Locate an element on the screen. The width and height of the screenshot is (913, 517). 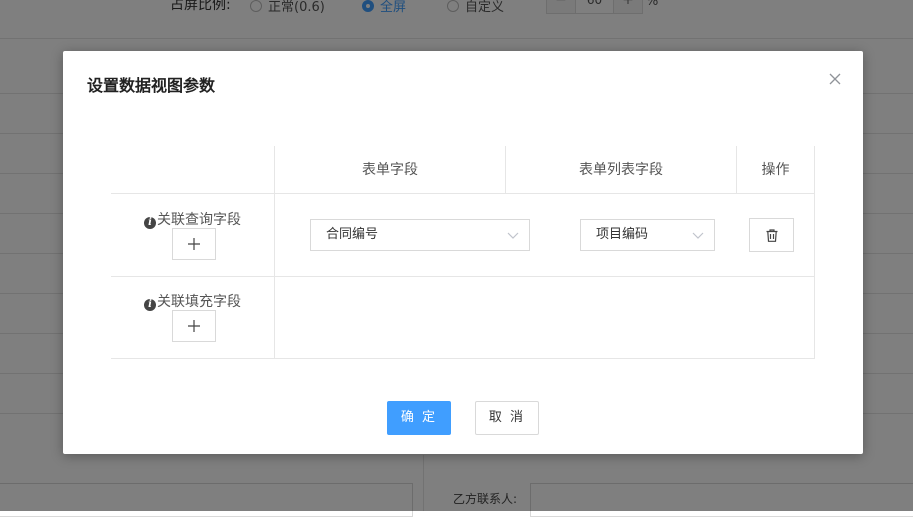
dialog-title: 设置数据视图参数 is located at coordinates (151, 85).